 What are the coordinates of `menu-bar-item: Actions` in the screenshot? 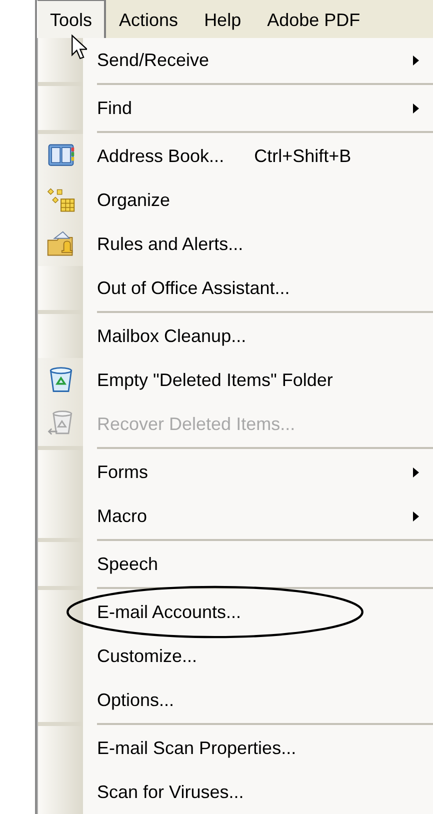 It's located at (149, 19).